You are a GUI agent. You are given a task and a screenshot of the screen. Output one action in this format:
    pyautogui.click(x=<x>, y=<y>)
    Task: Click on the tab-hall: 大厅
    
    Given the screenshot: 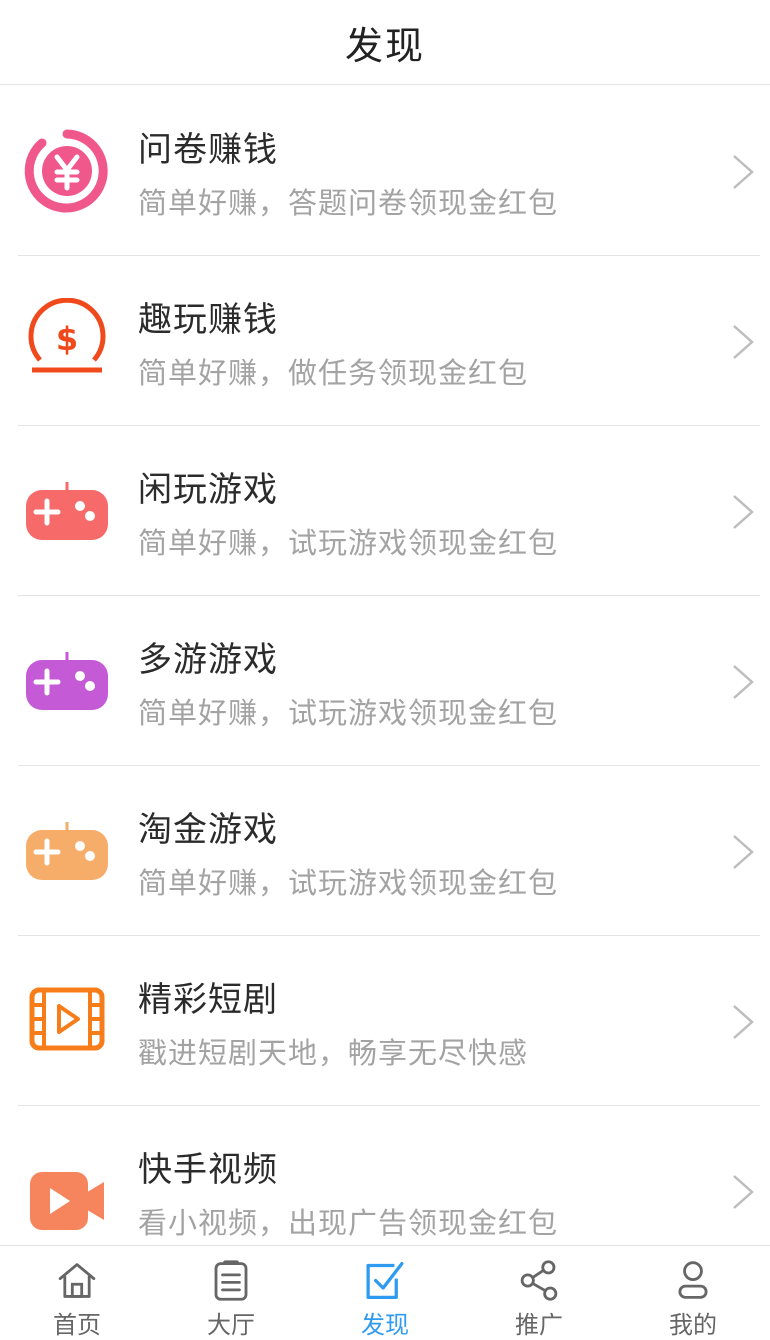 What is the action you would take?
    pyautogui.click(x=231, y=1293)
    